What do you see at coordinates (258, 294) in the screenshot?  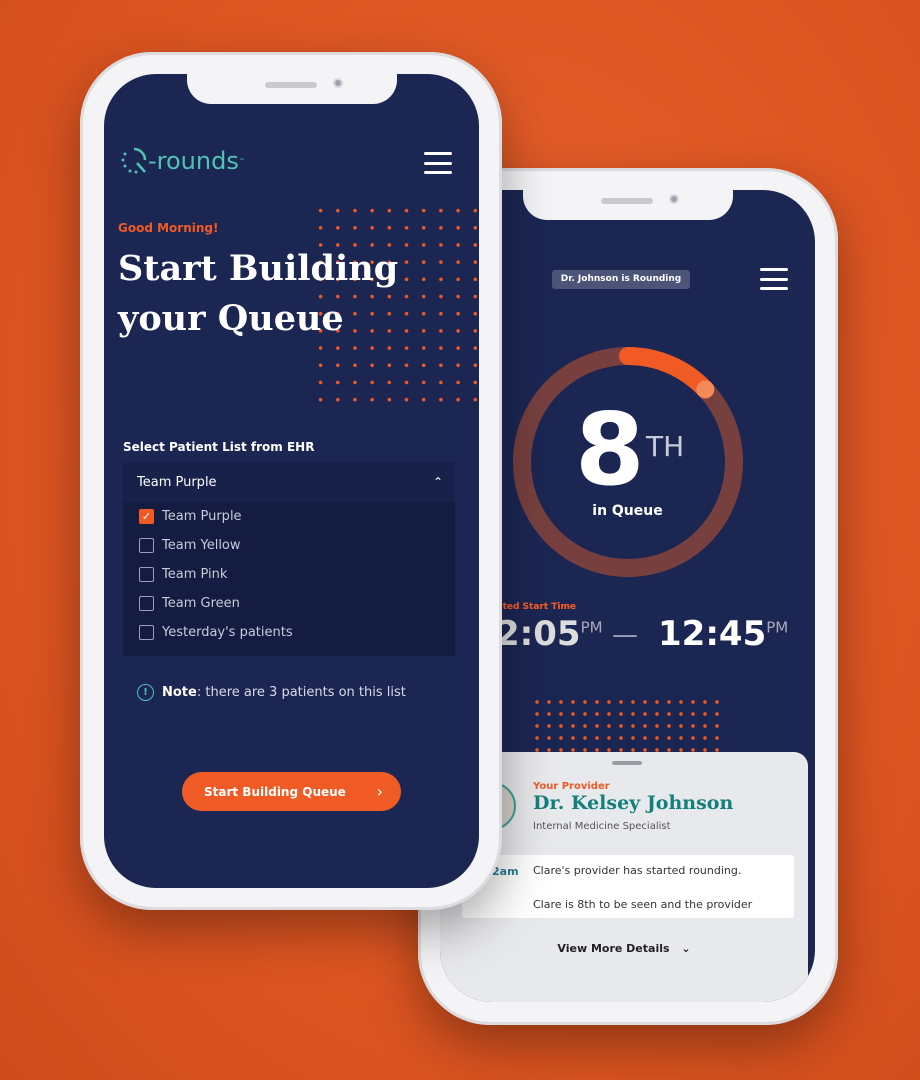 I see `page-title: Start Building your Queue` at bounding box center [258, 294].